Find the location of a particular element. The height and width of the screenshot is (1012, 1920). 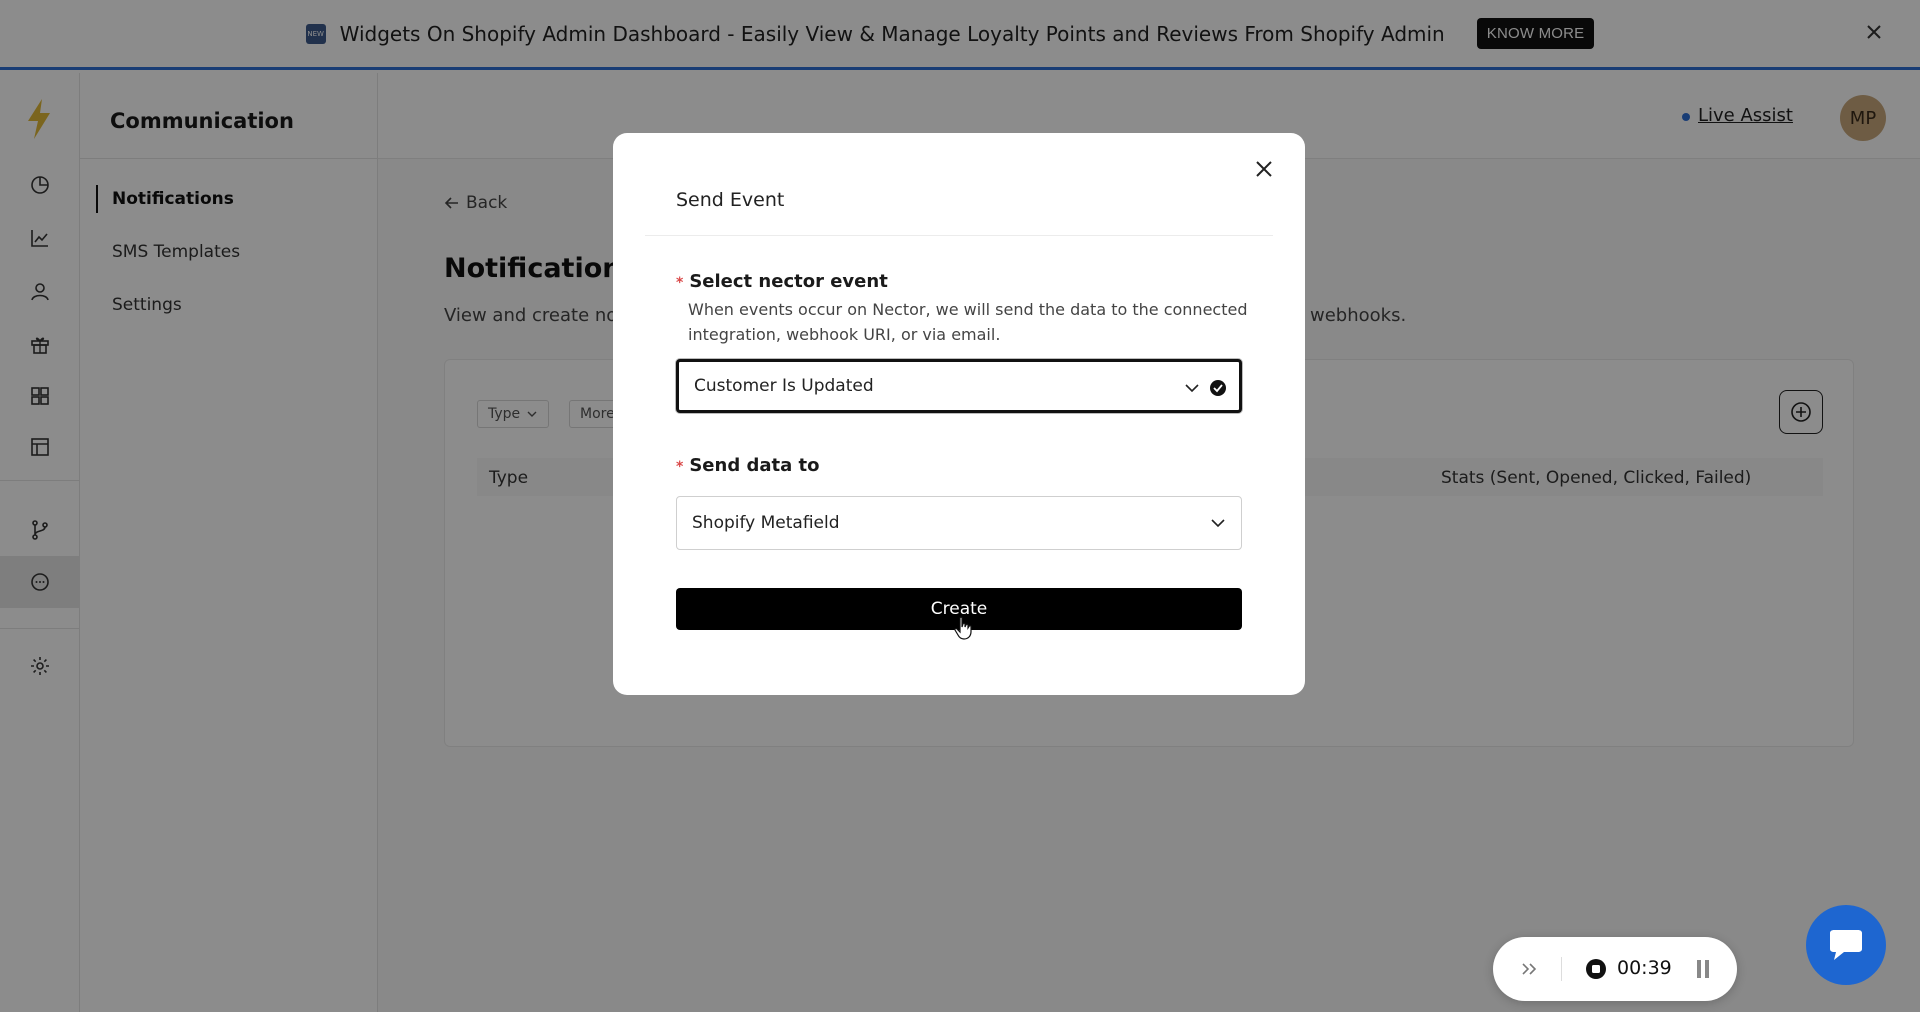

modal-close-button is located at coordinates (1264, 170).